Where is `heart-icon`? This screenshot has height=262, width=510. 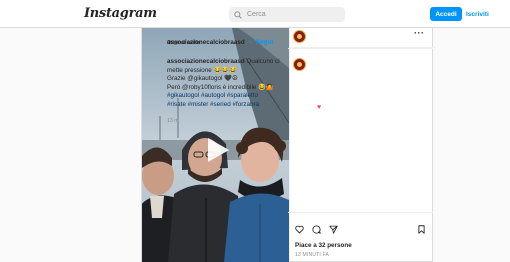 heart-icon is located at coordinates (299, 229).